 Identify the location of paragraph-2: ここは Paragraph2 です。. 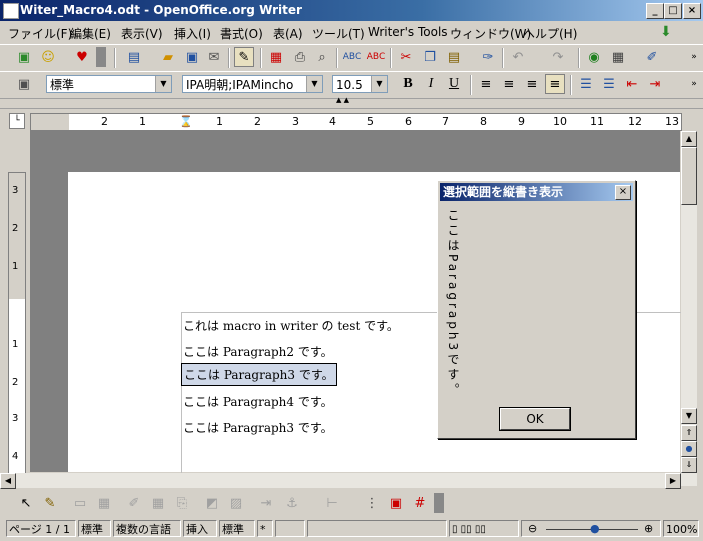
(258, 351).